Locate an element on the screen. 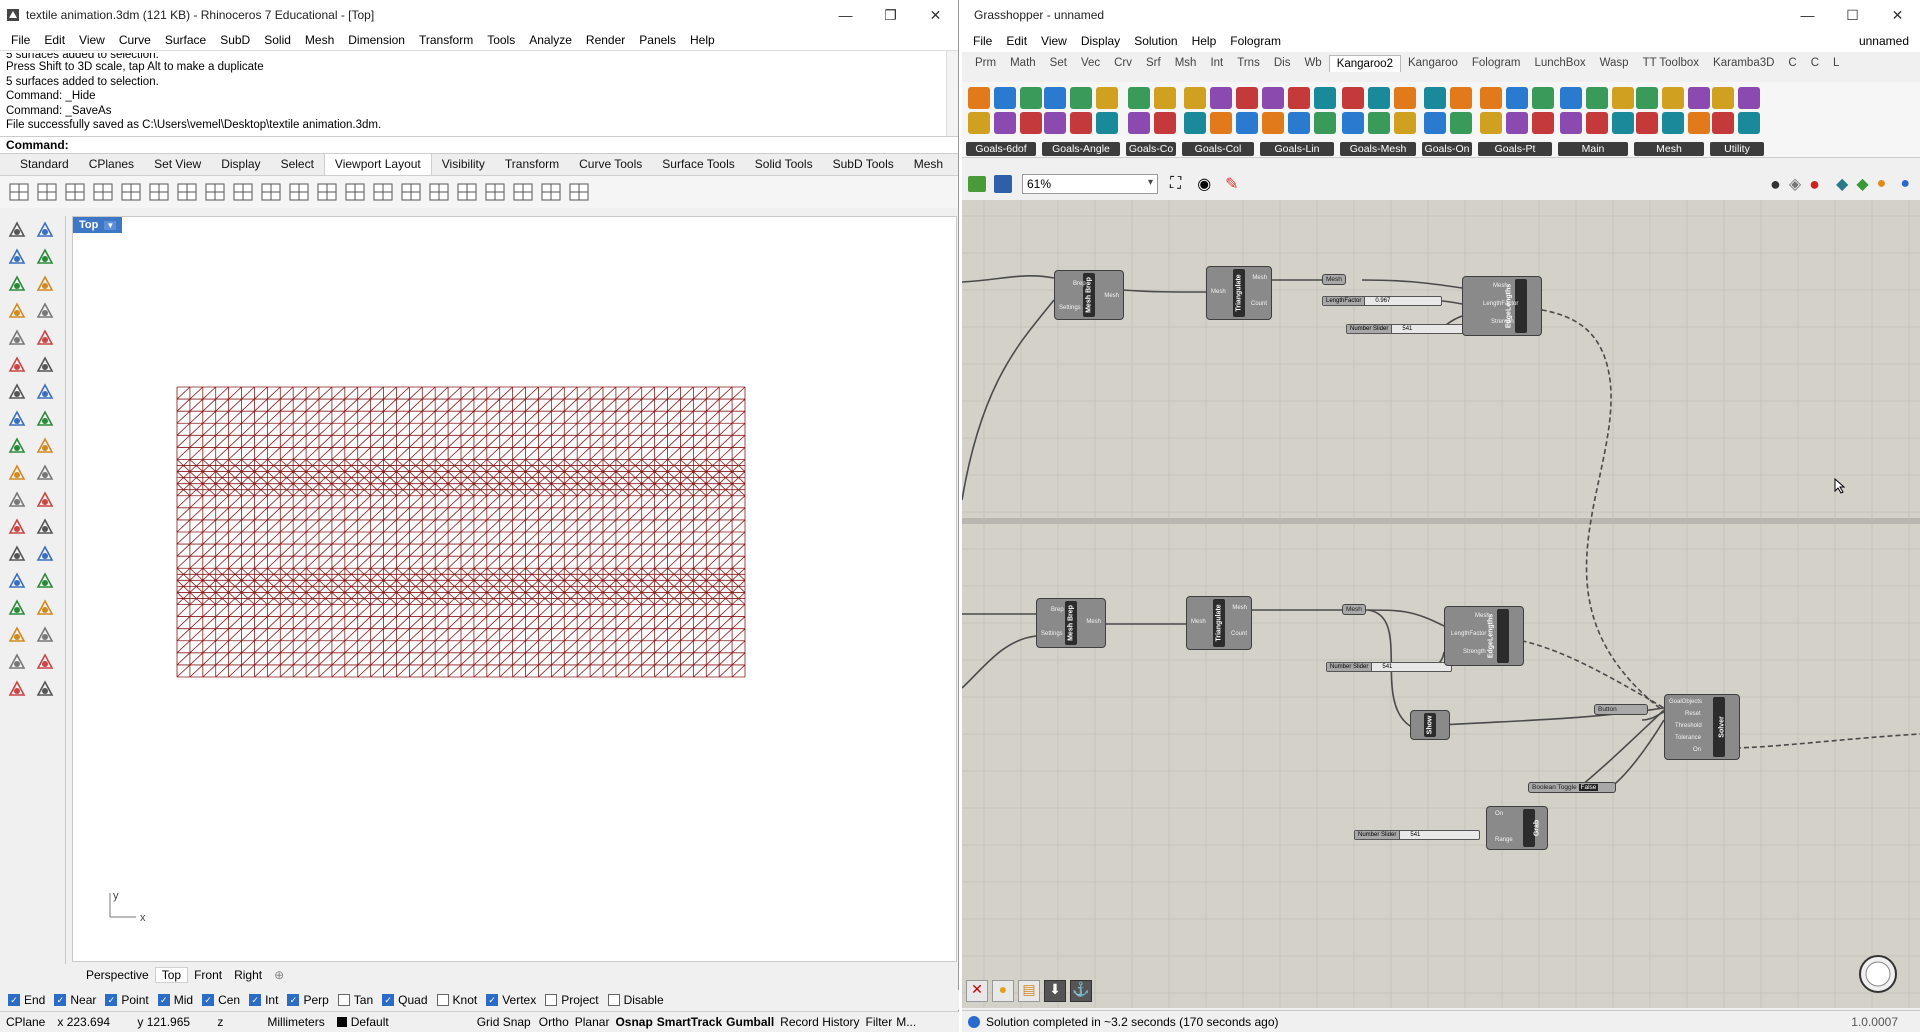 This screenshot has width=1920, height=1032. osnap-mid-checkbox: ✓ Mid is located at coordinates (175, 1000).